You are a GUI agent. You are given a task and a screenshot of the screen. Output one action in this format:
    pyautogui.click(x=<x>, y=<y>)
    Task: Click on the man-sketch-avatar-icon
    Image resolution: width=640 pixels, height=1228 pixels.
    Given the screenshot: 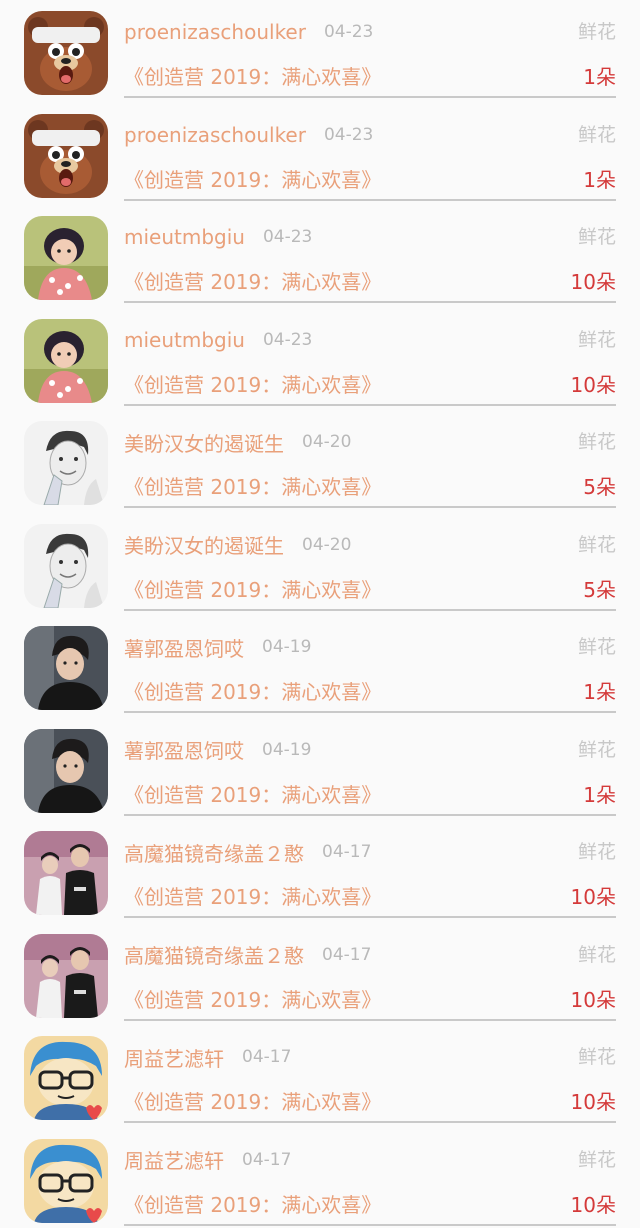 What is the action you would take?
    pyautogui.click(x=66, y=565)
    